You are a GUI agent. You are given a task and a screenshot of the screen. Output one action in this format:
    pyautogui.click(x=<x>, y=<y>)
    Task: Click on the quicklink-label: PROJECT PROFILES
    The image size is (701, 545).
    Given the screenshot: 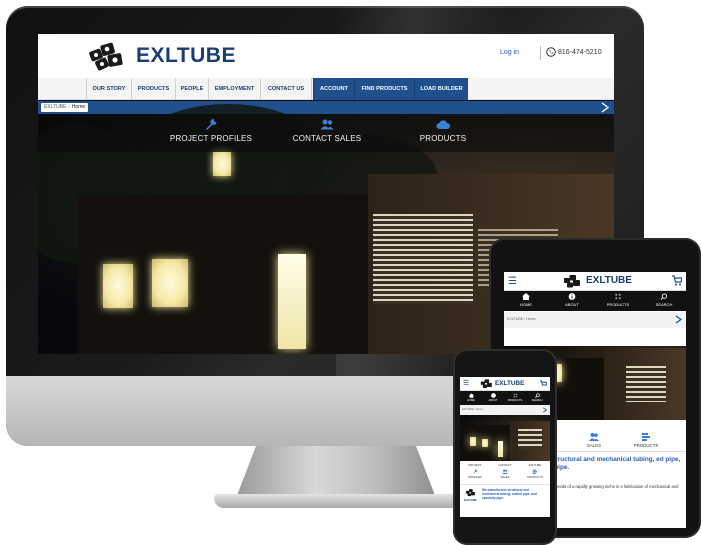 What is the action you would take?
    pyautogui.click(x=211, y=138)
    